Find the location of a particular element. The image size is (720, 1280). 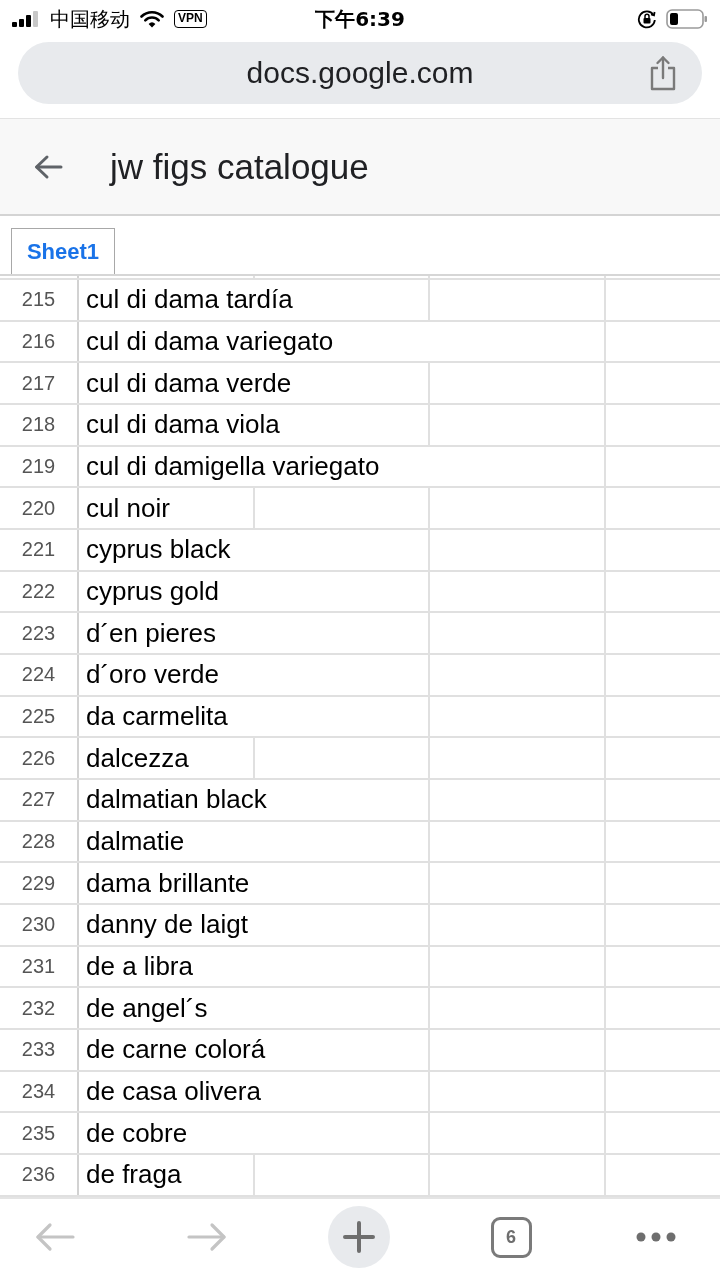

share-icon is located at coordinates (663, 73).